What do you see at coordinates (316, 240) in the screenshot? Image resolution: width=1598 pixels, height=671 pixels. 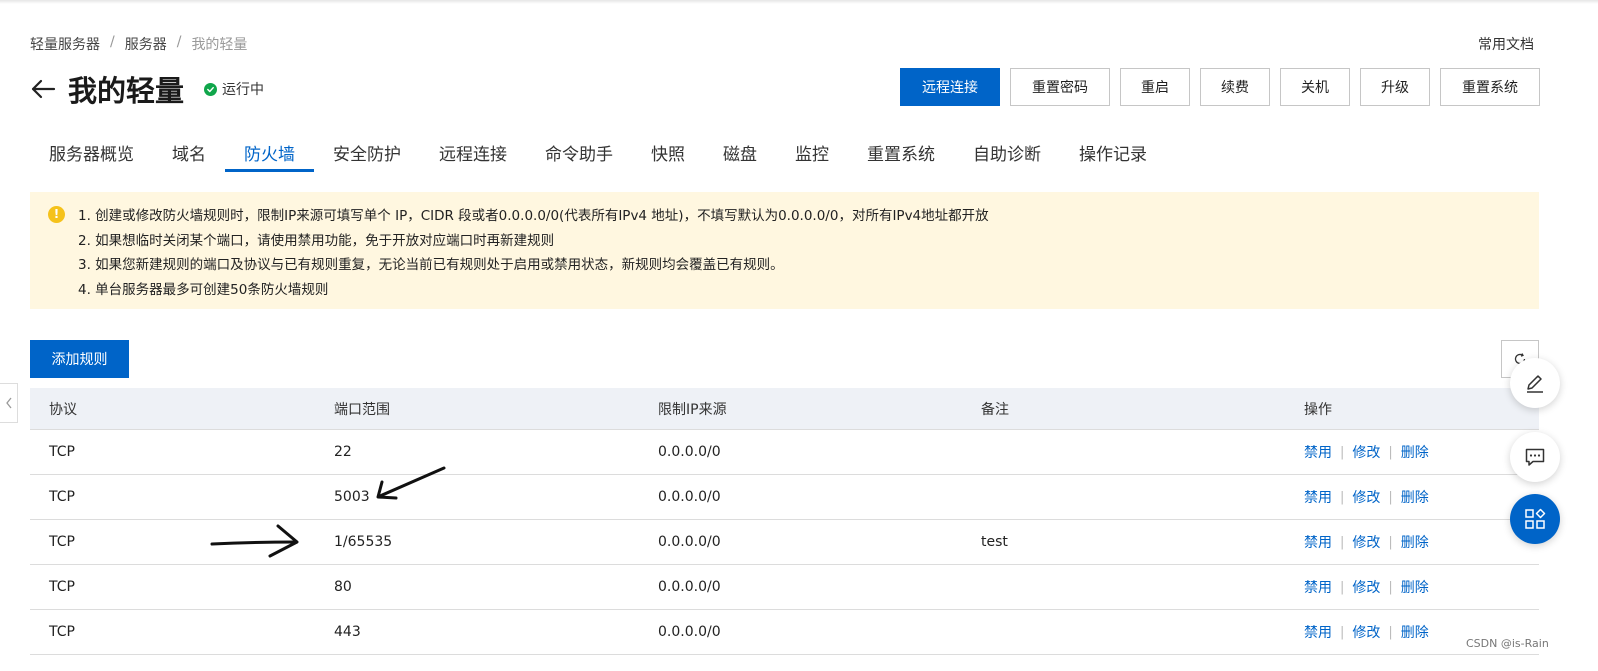 I see `notice-line: 2. 如果想临时关闭某个端口，请使用禁用功能，免于开放对应端口时再新建规则` at bounding box center [316, 240].